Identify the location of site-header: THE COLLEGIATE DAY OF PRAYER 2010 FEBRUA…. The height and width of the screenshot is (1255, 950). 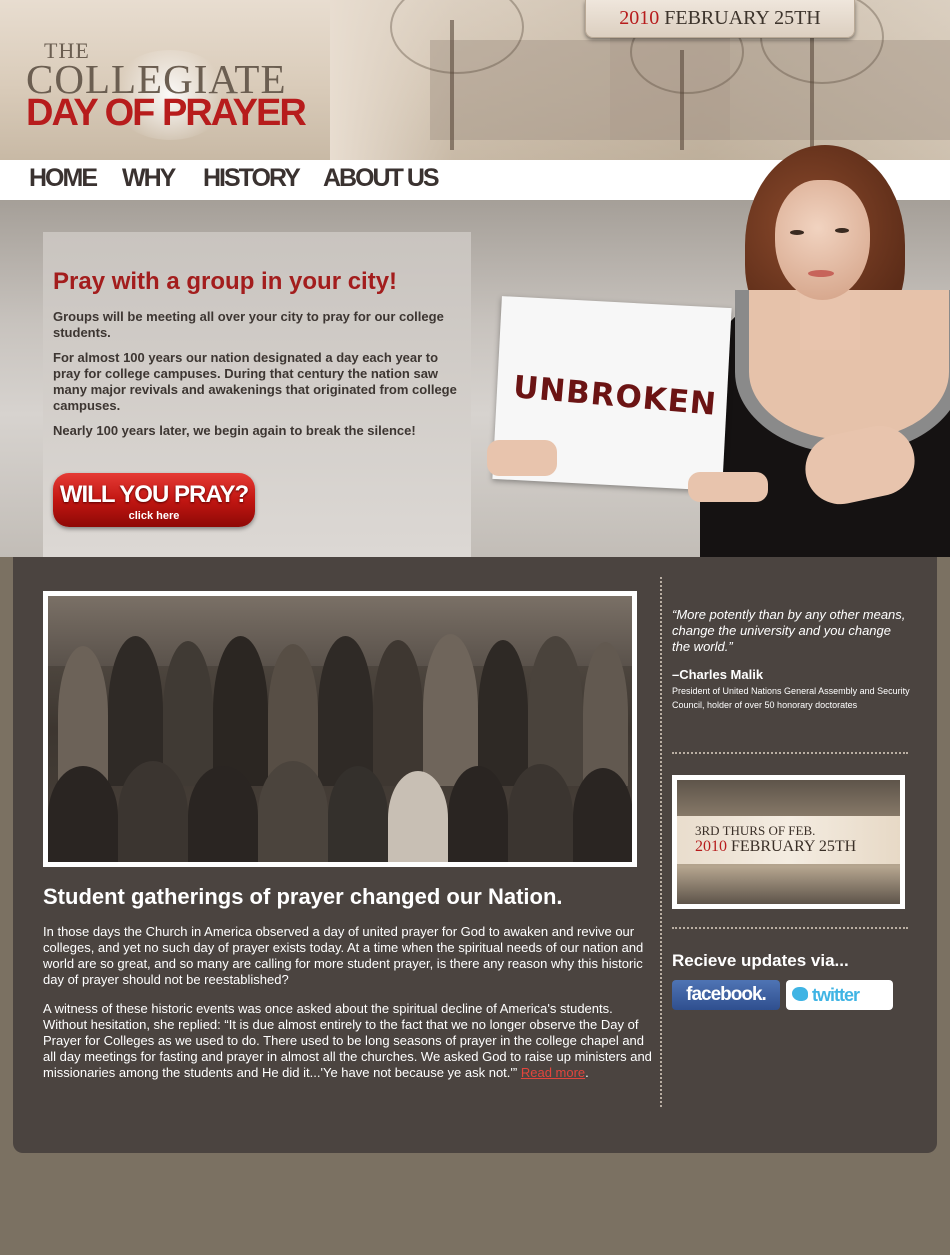
(475, 80).